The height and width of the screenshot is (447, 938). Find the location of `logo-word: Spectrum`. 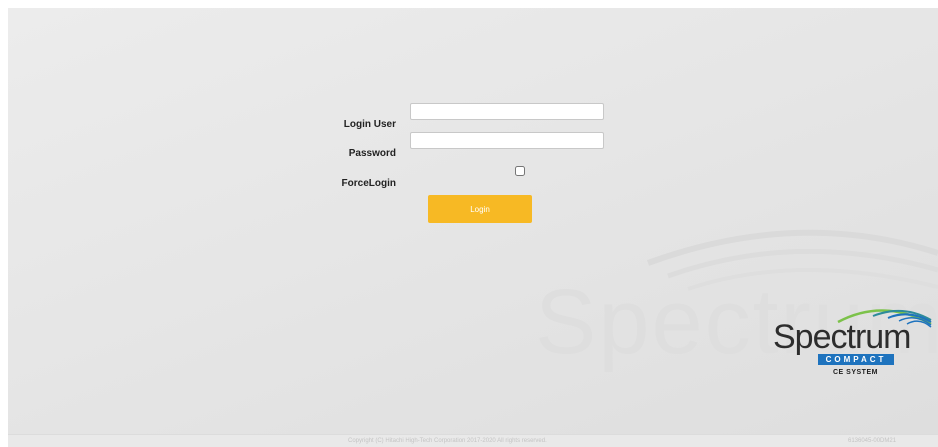

logo-word: Spectrum is located at coordinates (842, 337).